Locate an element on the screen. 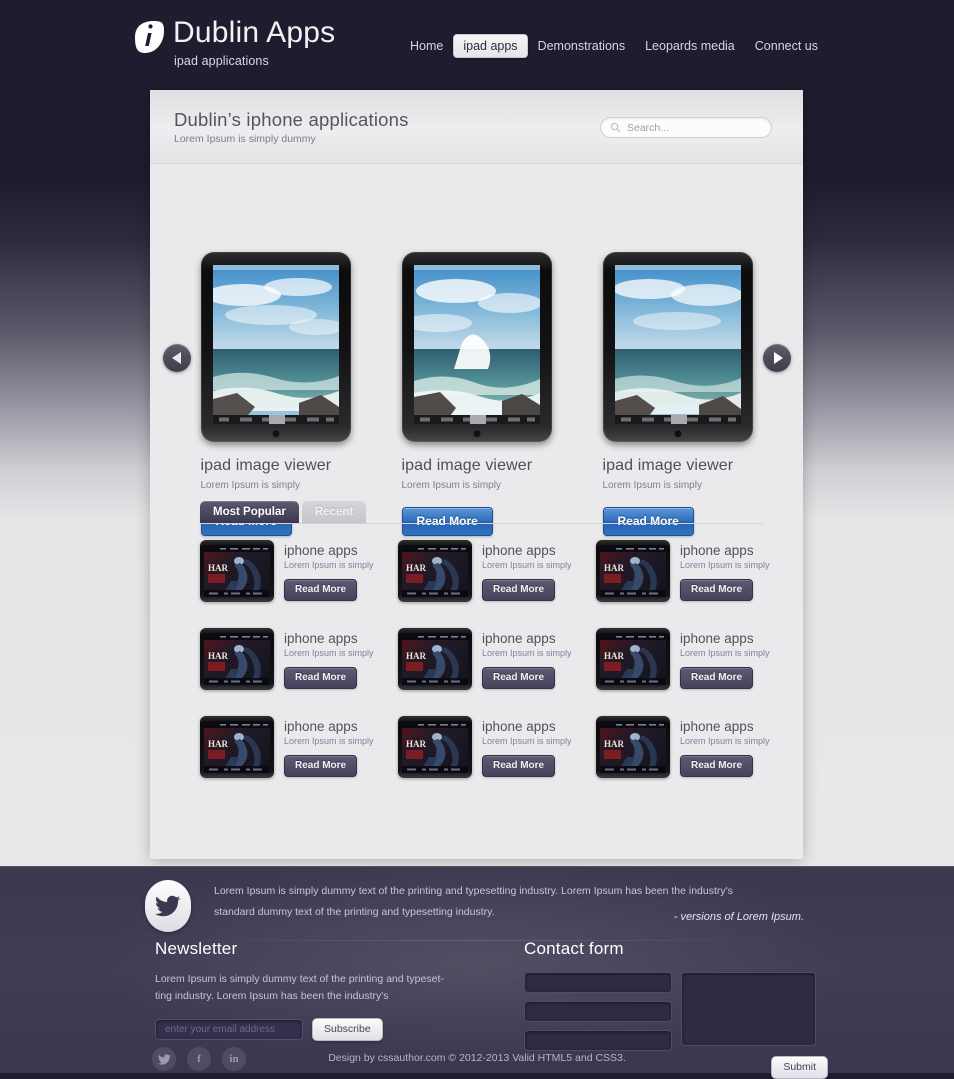 The image size is (954, 1079). newsletter-form: Subscribe is located at coordinates (305, 1029).